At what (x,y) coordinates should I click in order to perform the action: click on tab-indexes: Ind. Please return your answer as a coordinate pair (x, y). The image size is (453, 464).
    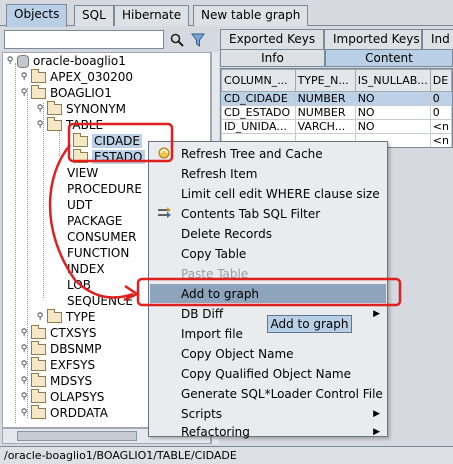
    Looking at the image, I should click on (437, 39).